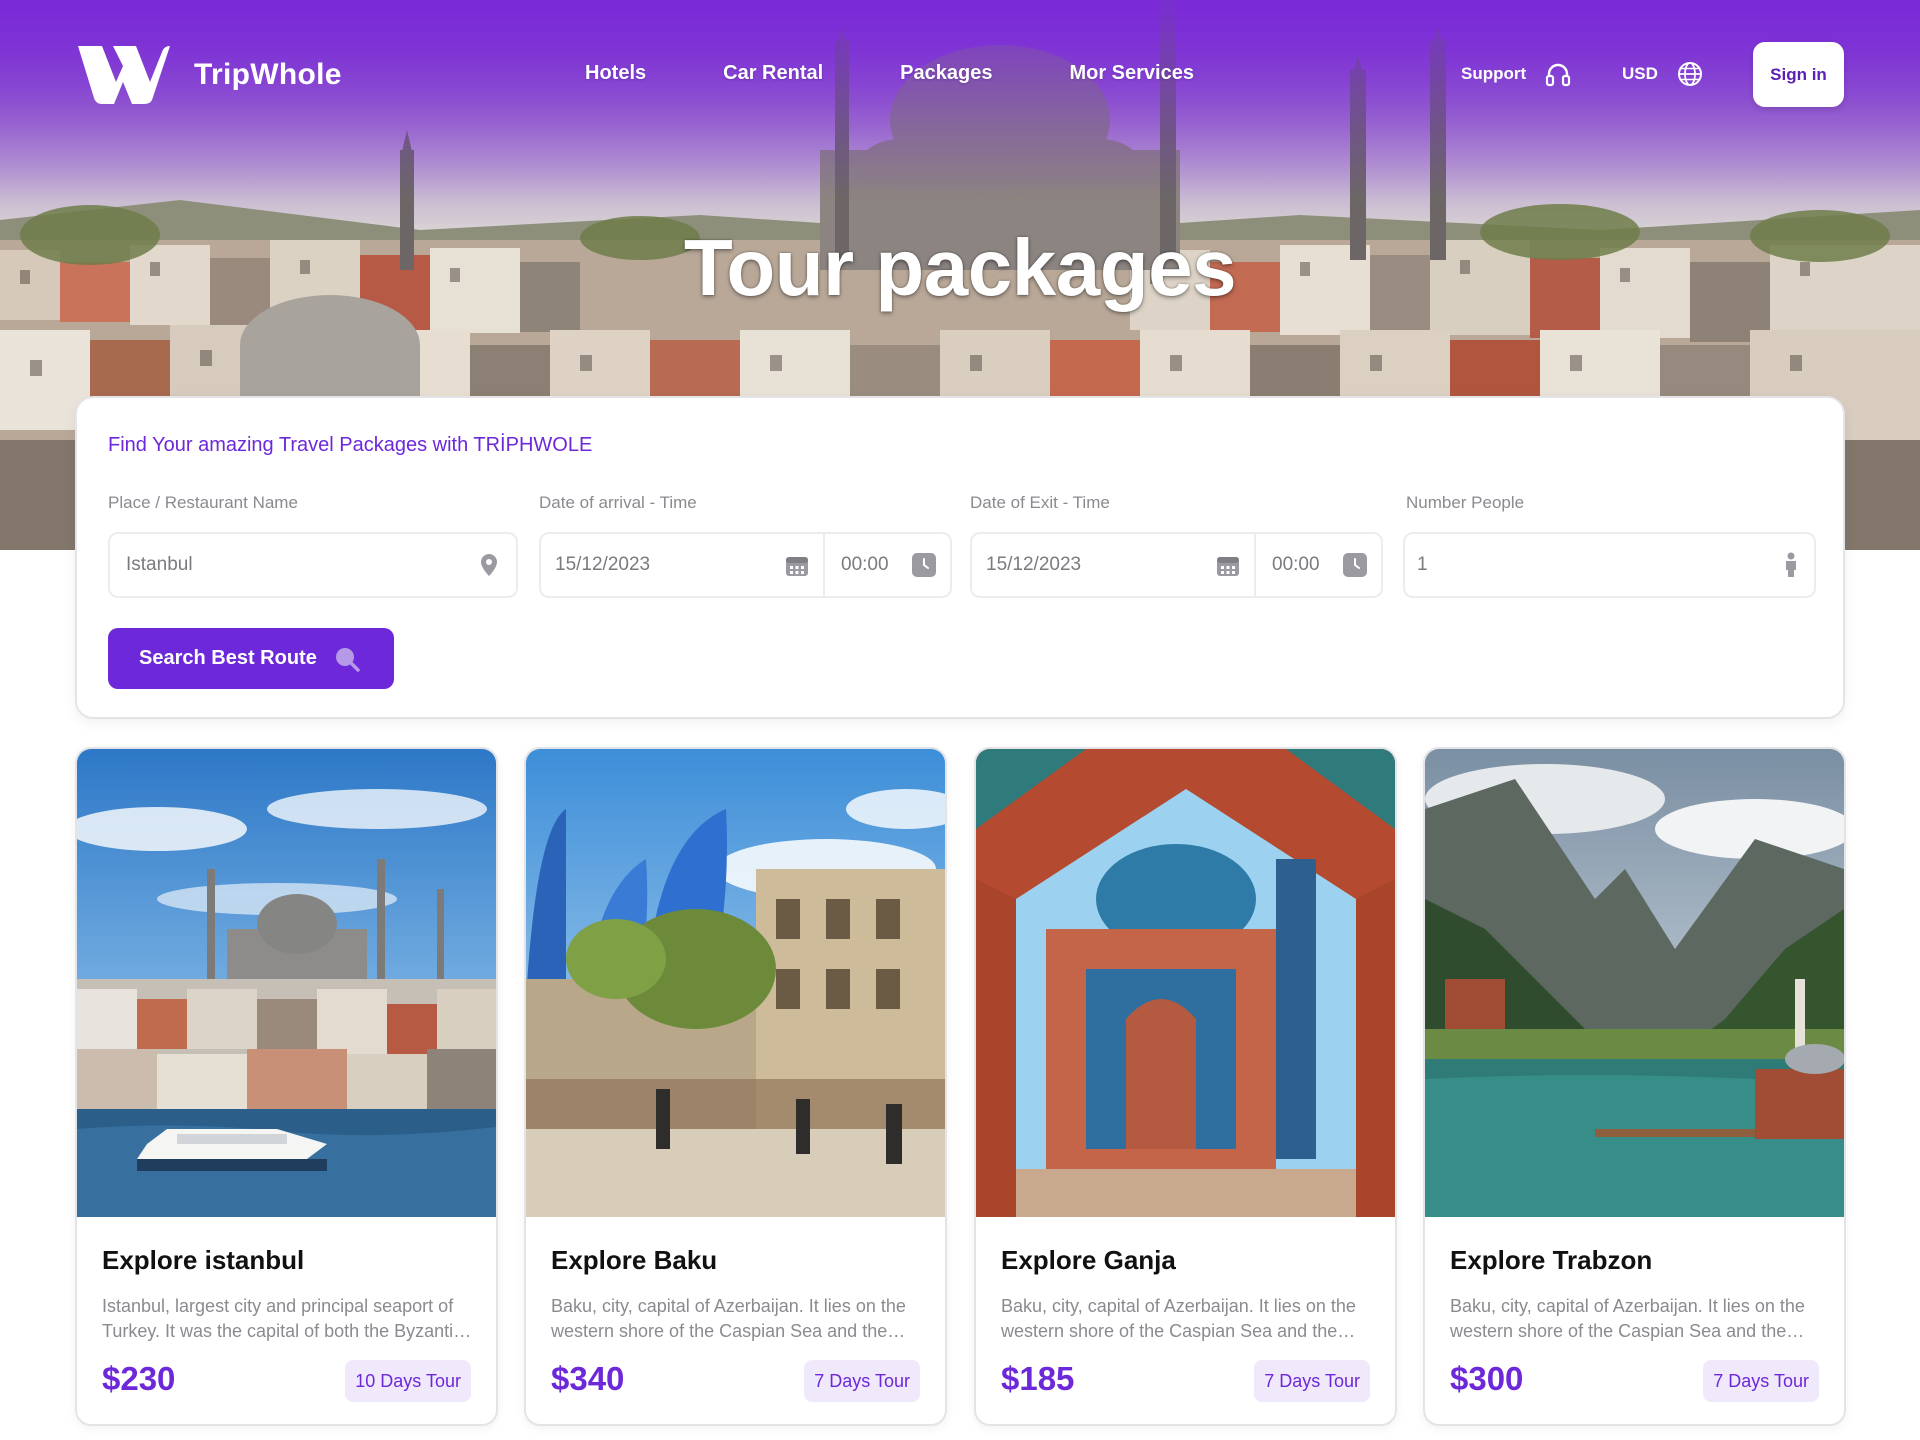  Describe the element at coordinates (773, 73) in the screenshot. I see `nav-car-rental: Car Rental` at that location.